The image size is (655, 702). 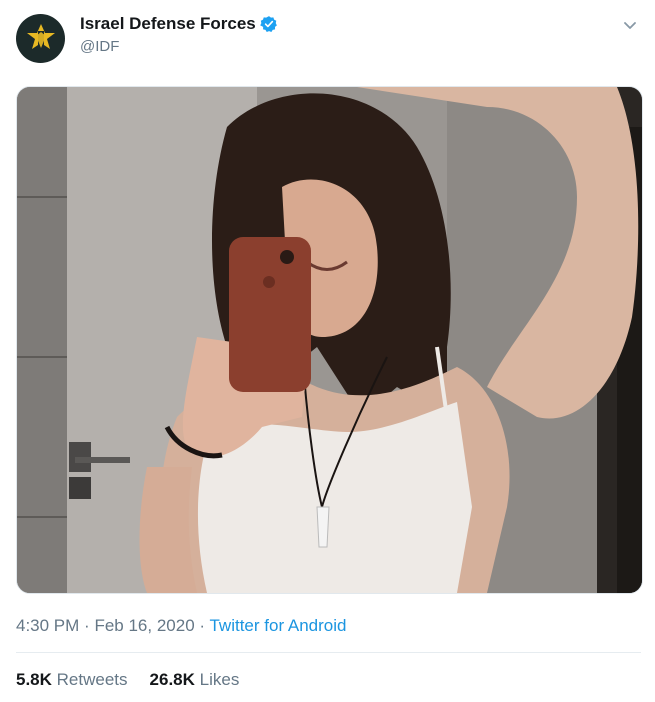 I want to click on likes-stat: 26.8K Likes, so click(x=195, y=680).